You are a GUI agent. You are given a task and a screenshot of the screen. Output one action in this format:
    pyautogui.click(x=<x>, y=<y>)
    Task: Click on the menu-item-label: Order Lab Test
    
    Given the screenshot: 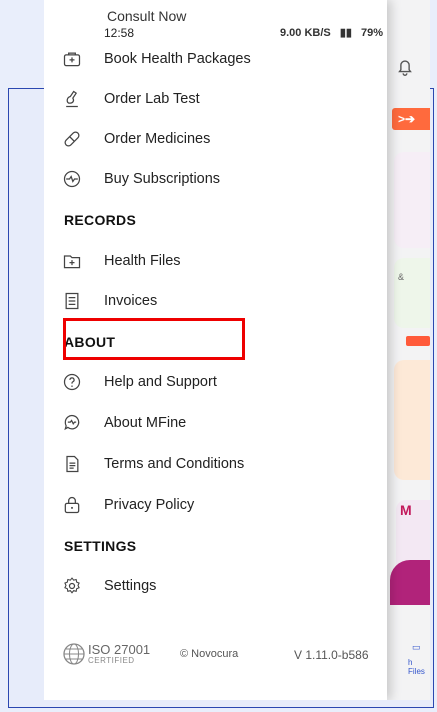 What is the action you would take?
    pyautogui.click(x=152, y=99)
    